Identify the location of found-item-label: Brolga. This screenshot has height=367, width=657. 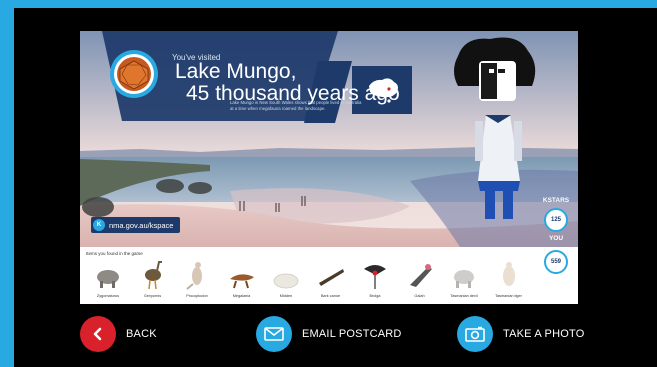
(375, 296).